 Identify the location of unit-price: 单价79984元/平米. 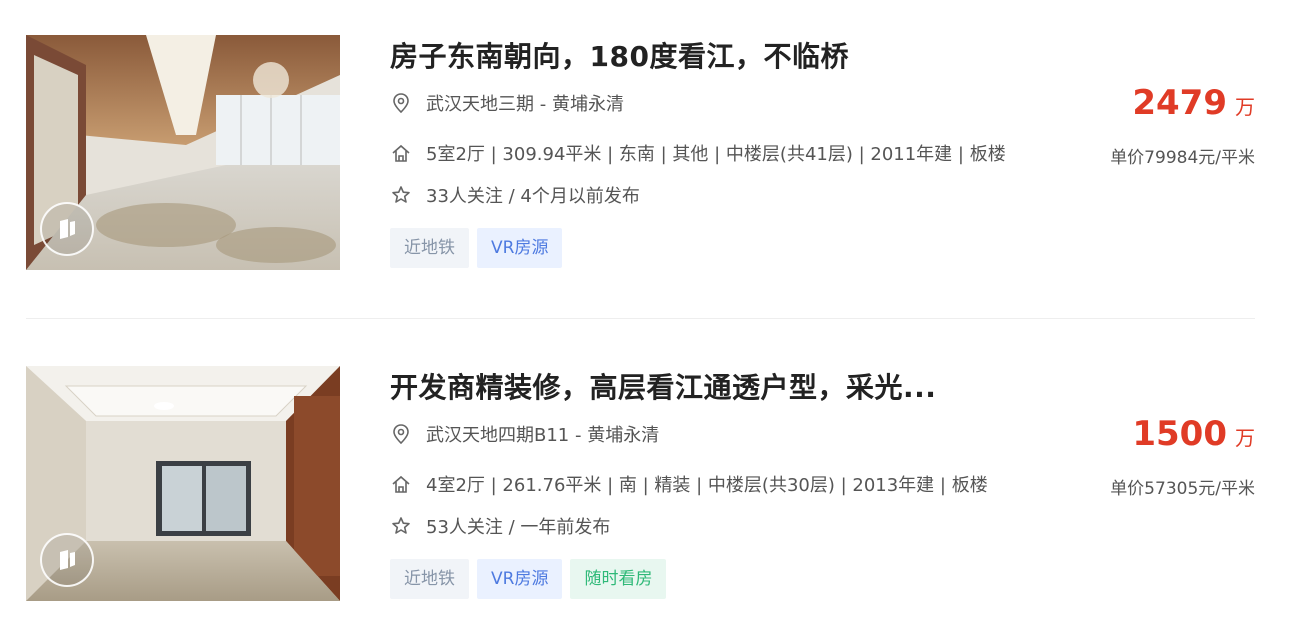
(1182, 158).